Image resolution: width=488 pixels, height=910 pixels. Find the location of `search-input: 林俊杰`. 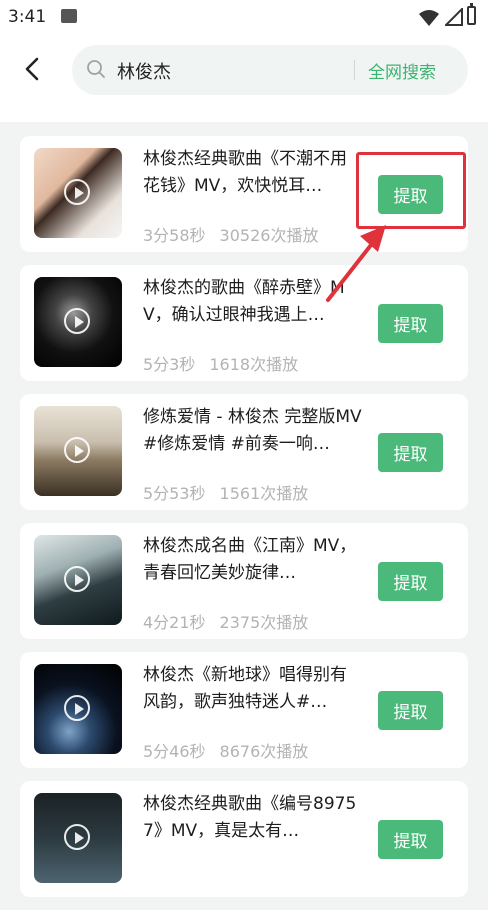

search-input: 林俊杰 is located at coordinates (144, 71).